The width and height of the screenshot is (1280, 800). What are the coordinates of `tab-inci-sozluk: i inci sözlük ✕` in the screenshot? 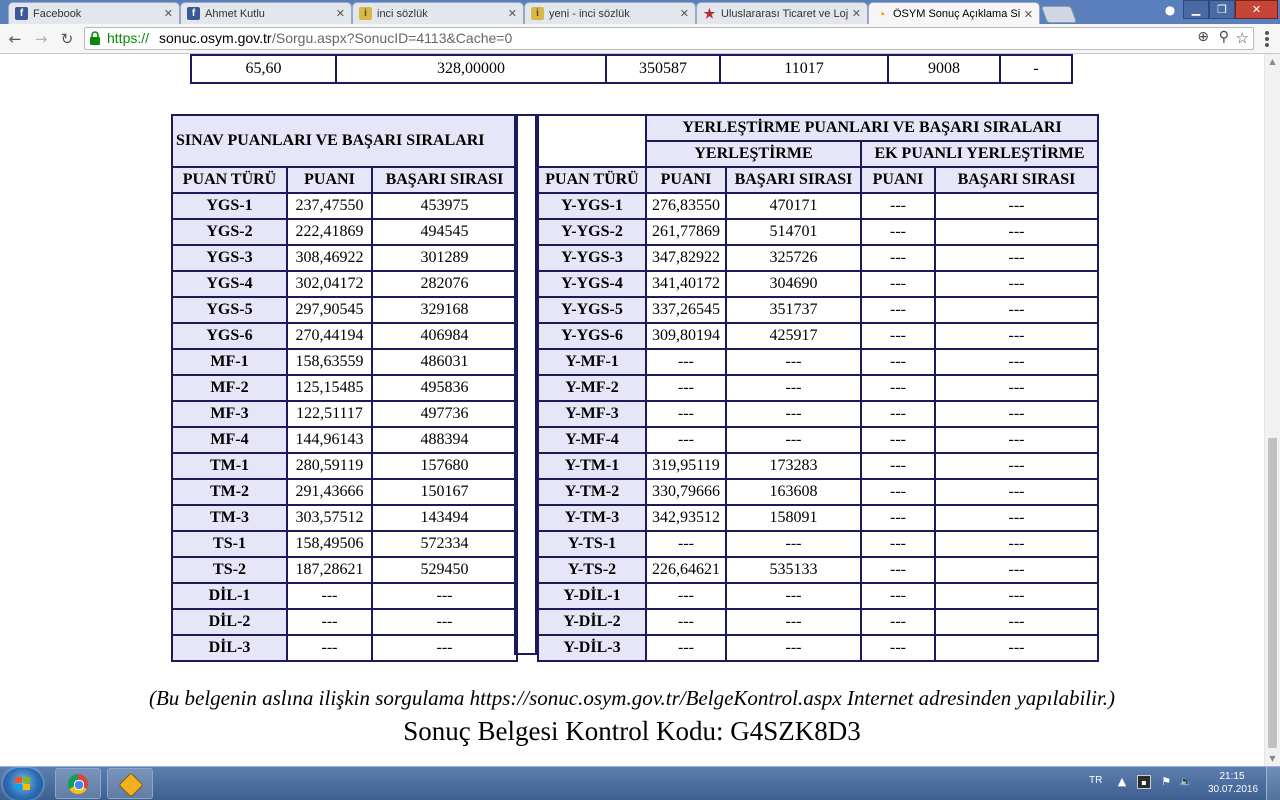 It's located at (438, 13).